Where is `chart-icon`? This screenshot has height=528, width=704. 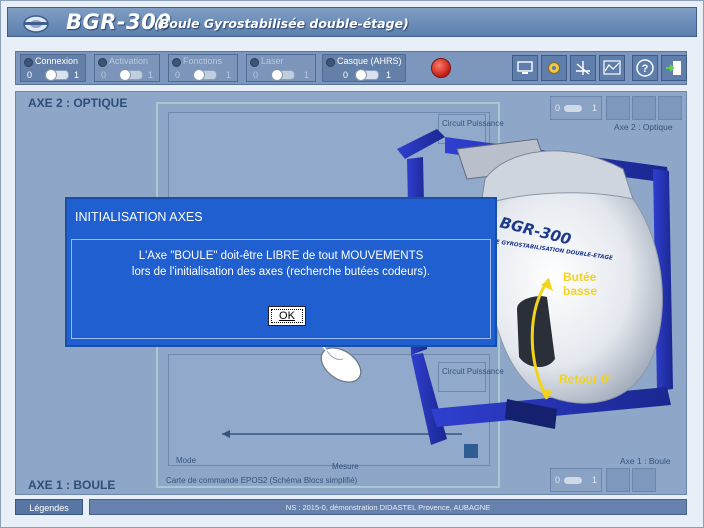
chart-icon is located at coordinates (612, 68).